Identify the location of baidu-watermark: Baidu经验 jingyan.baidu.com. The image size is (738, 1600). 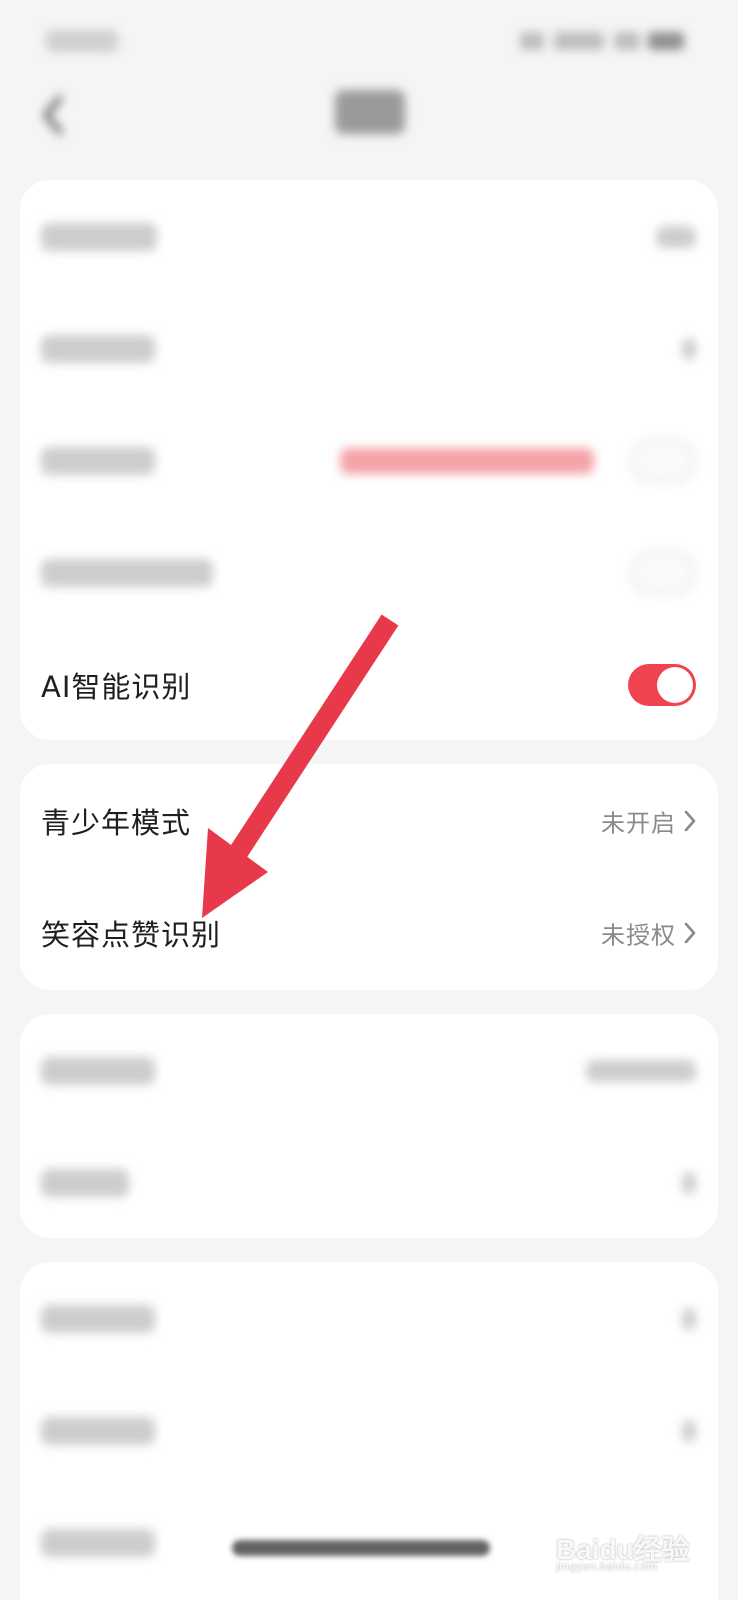
(623, 1546).